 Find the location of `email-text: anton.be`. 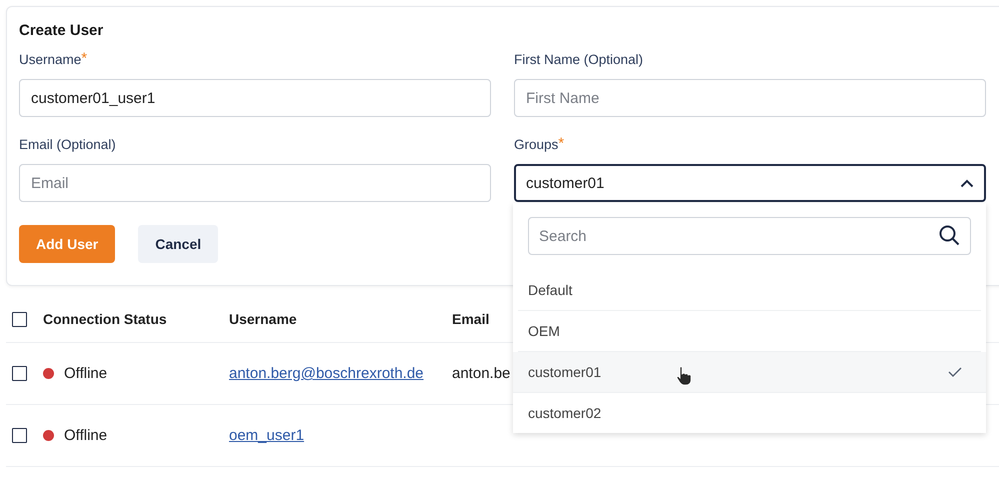

email-text: anton.be is located at coordinates (481, 373).